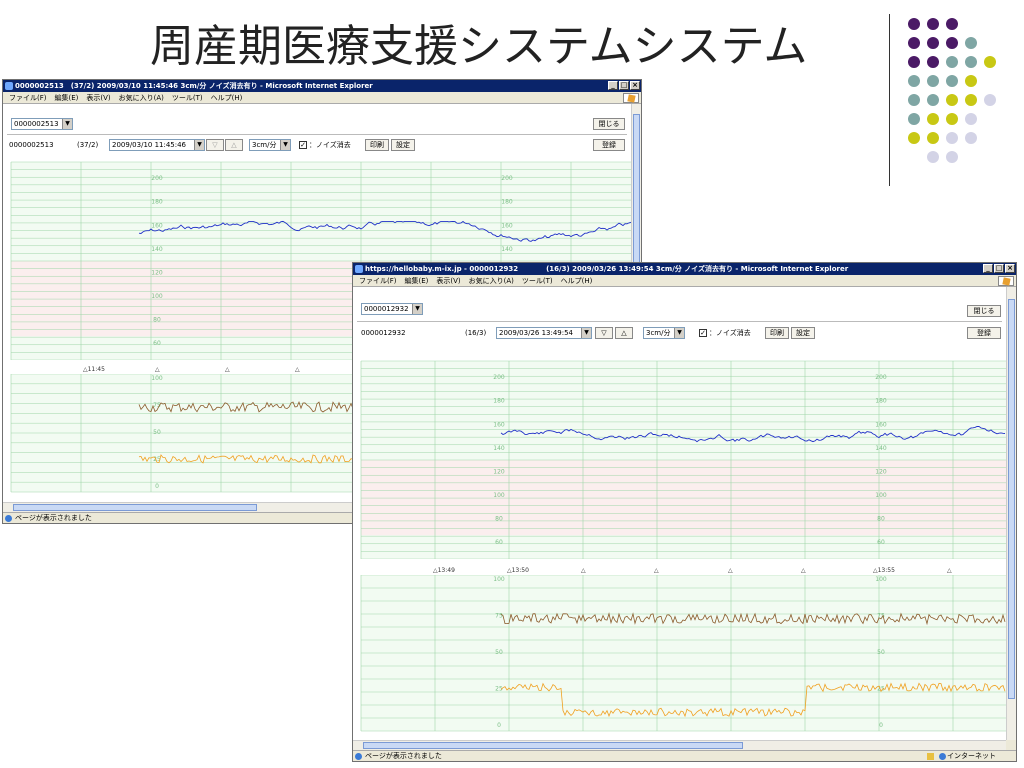  Describe the element at coordinates (889, 100) in the screenshot. I see `title-divider` at that location.